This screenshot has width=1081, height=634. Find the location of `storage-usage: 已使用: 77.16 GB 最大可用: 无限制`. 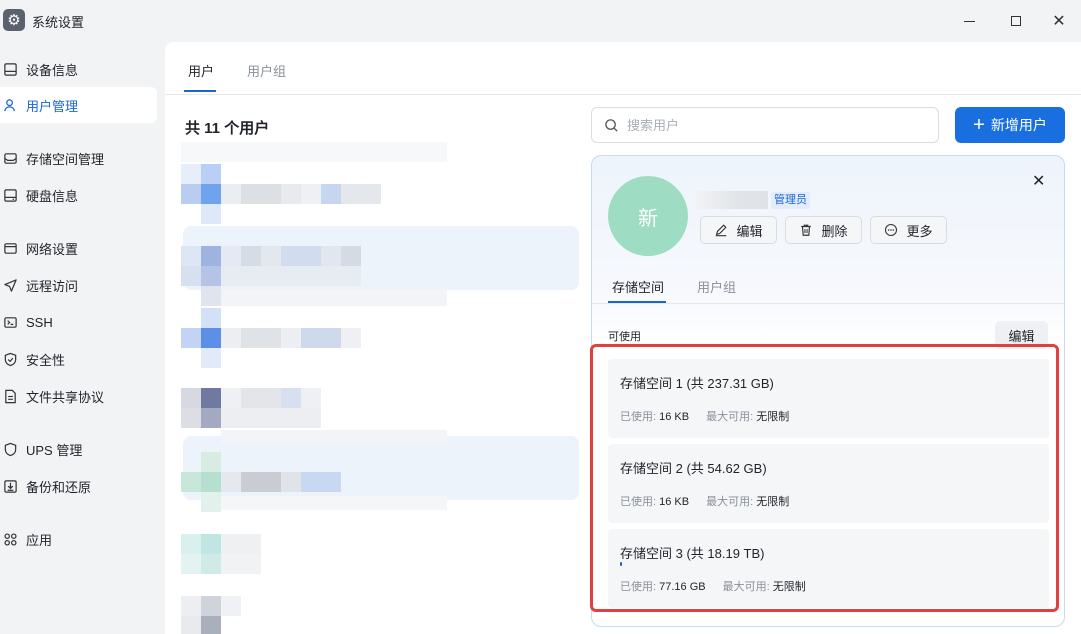

storage-usage: 已使用: 77.16 GB 最大可用: 无限制 is located at coordinates (713, 586).